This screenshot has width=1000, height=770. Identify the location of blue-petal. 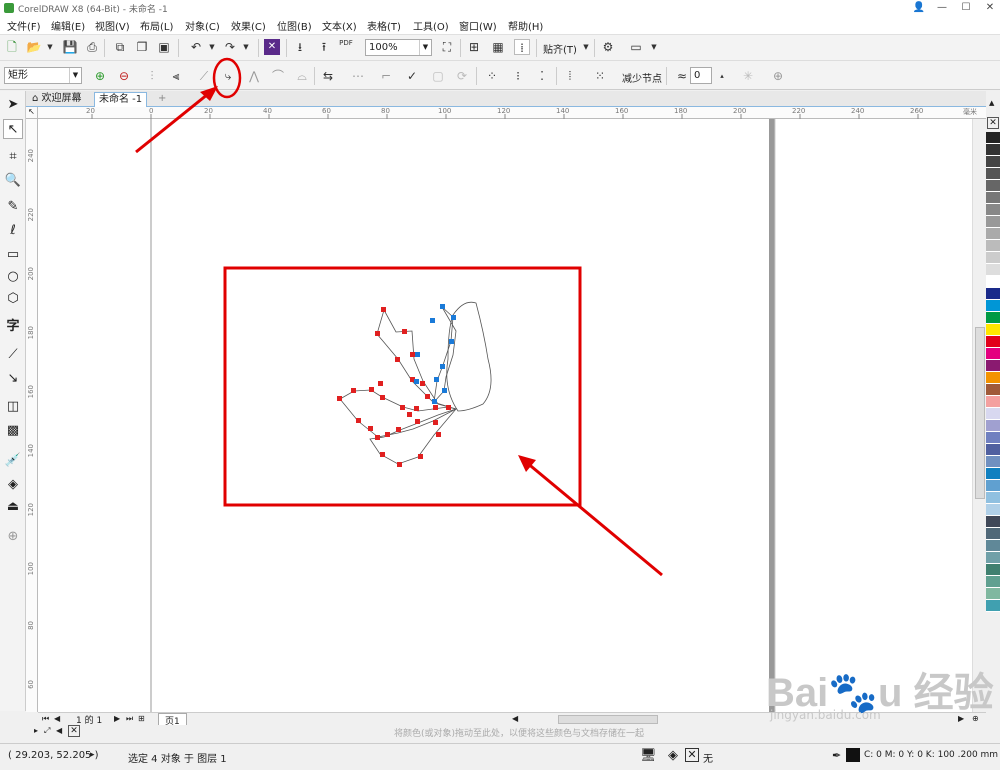
(445, 355).